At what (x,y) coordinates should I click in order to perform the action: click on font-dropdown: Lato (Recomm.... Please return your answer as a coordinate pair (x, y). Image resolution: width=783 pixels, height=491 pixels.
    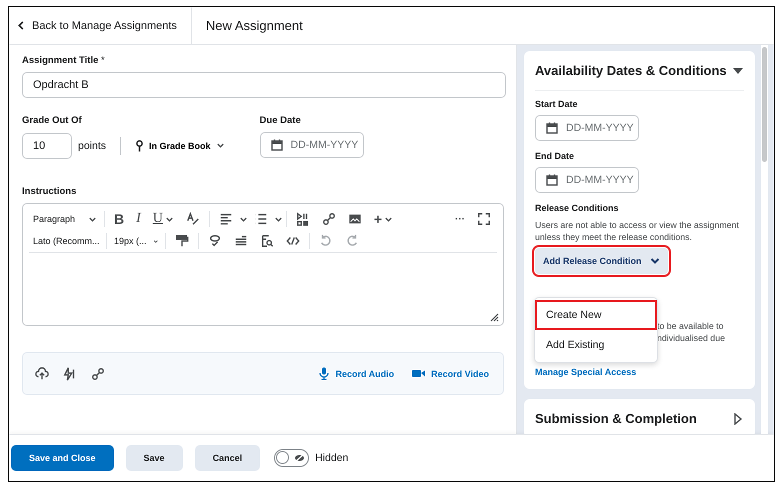
    Looking at the image, I should click on (66, 241).